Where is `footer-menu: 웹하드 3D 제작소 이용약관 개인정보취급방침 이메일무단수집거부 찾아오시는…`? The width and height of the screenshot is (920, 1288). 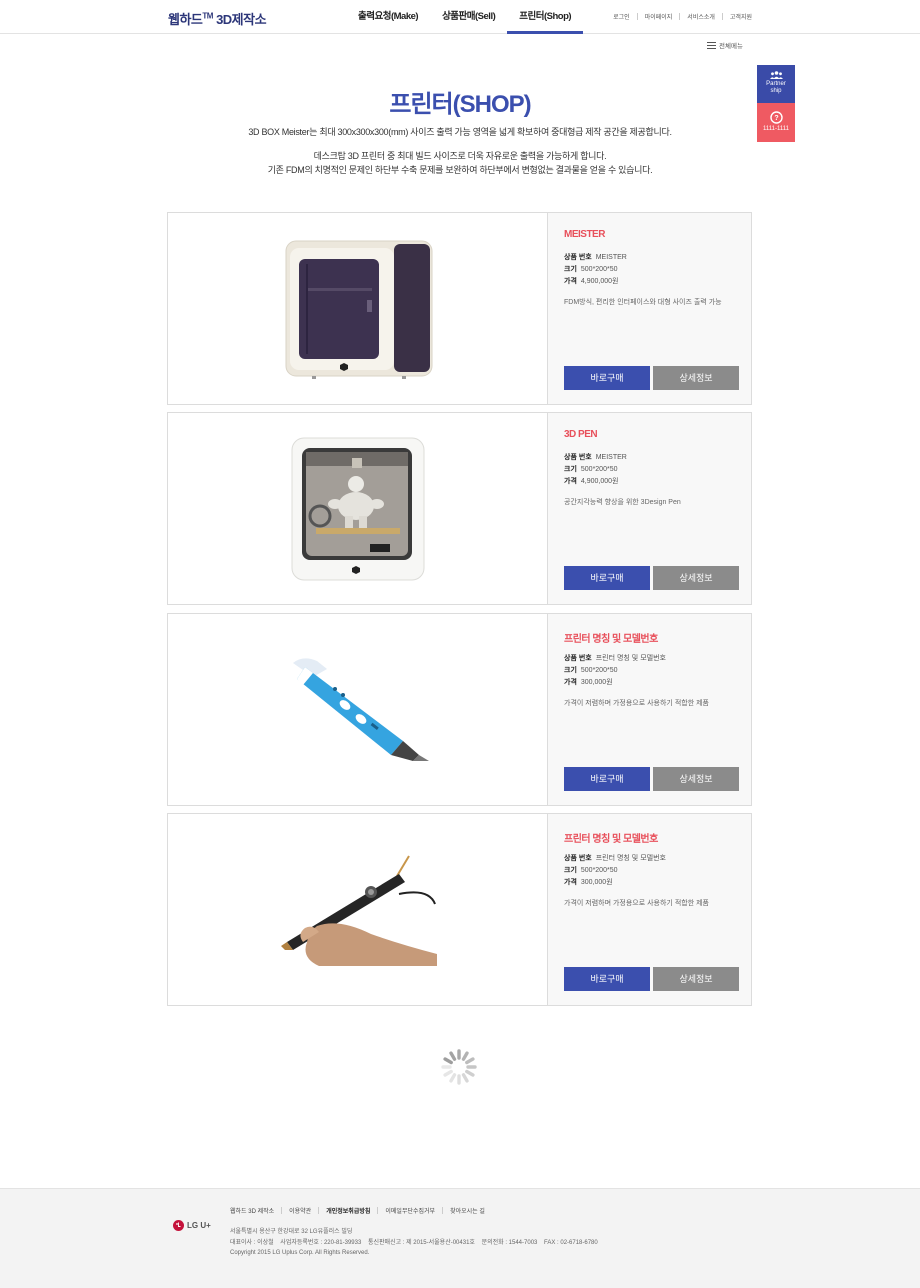
footer-menu: 웹하드 3D 제작소 이용약관 개인정보취급방침 이메일무단수집거부 찾아오시는… is located at coordinates (357, 1210).